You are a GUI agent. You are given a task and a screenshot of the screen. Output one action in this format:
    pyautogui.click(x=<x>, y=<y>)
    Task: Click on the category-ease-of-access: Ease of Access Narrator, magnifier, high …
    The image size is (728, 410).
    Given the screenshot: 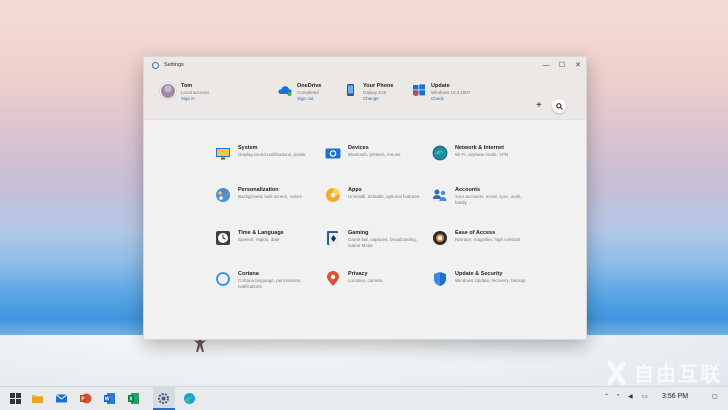 What is the action you would take?
    pyautogui.click(x=482, y=238)
    